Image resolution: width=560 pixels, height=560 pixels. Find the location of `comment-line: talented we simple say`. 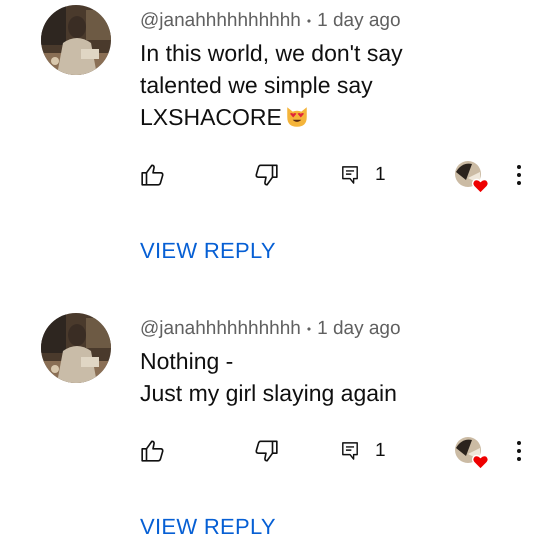

comment-line: talented we simple say is located at coordinates (256, 85).